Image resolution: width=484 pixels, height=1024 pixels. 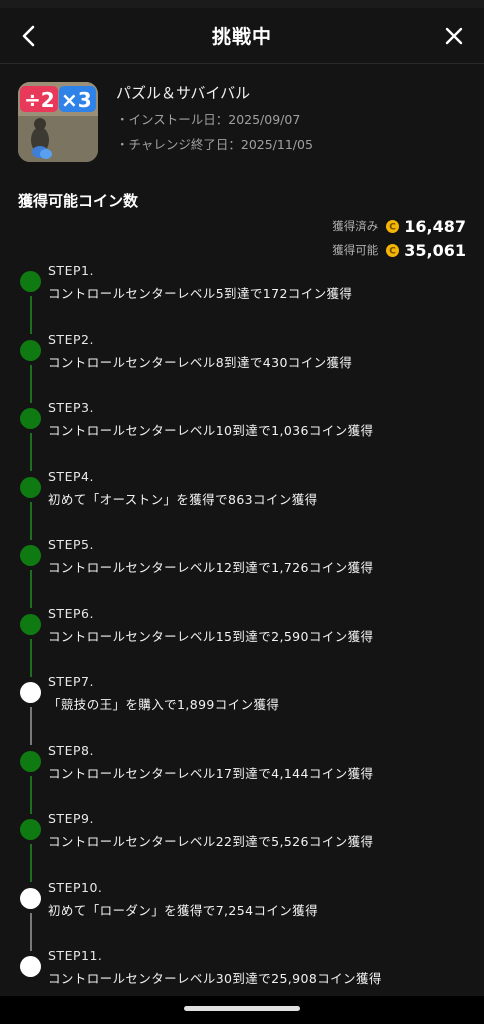 What do you see at coordinates (71, 270) in the screenshot?
I see `step-number: STEP1.` at bounding box center [71, 270].